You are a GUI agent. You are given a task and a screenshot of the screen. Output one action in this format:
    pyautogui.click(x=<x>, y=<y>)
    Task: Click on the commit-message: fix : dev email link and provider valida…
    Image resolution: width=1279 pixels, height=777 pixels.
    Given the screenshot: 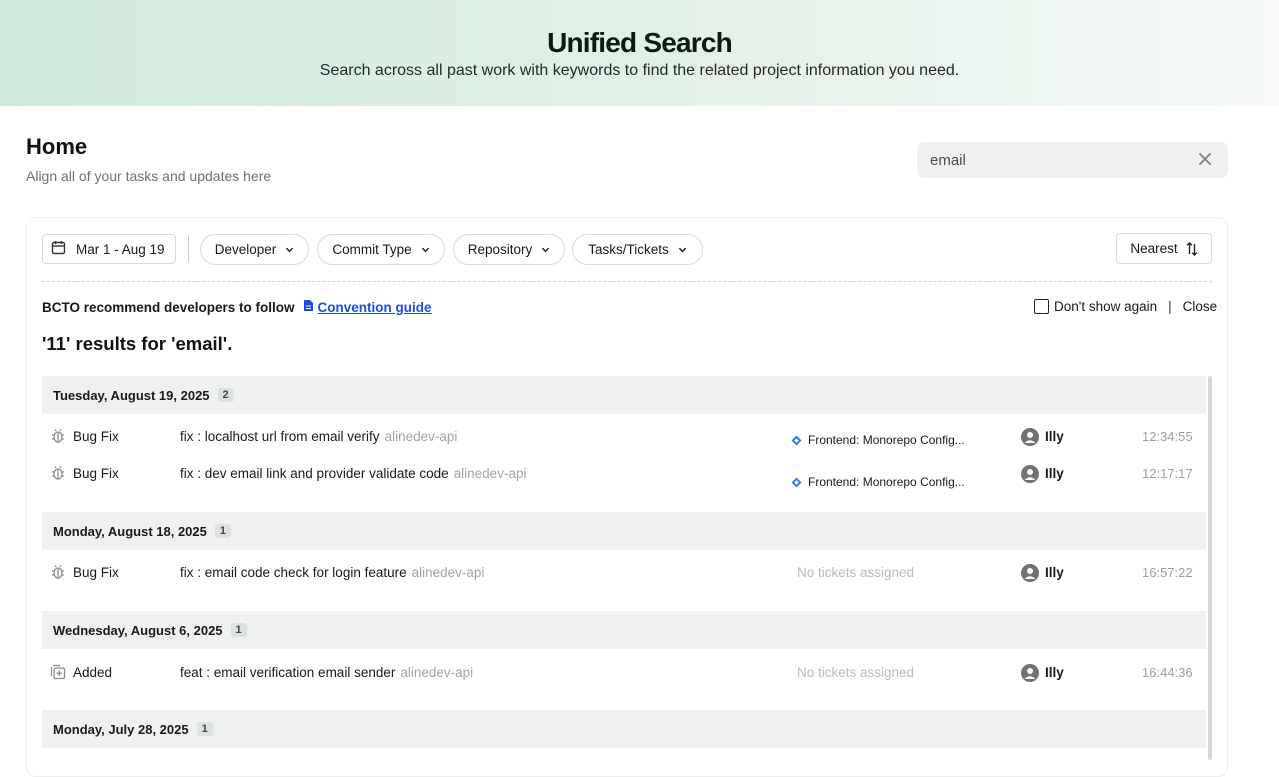 What is the action you would take?
    pyautogui.click(x=353, y=474)
    